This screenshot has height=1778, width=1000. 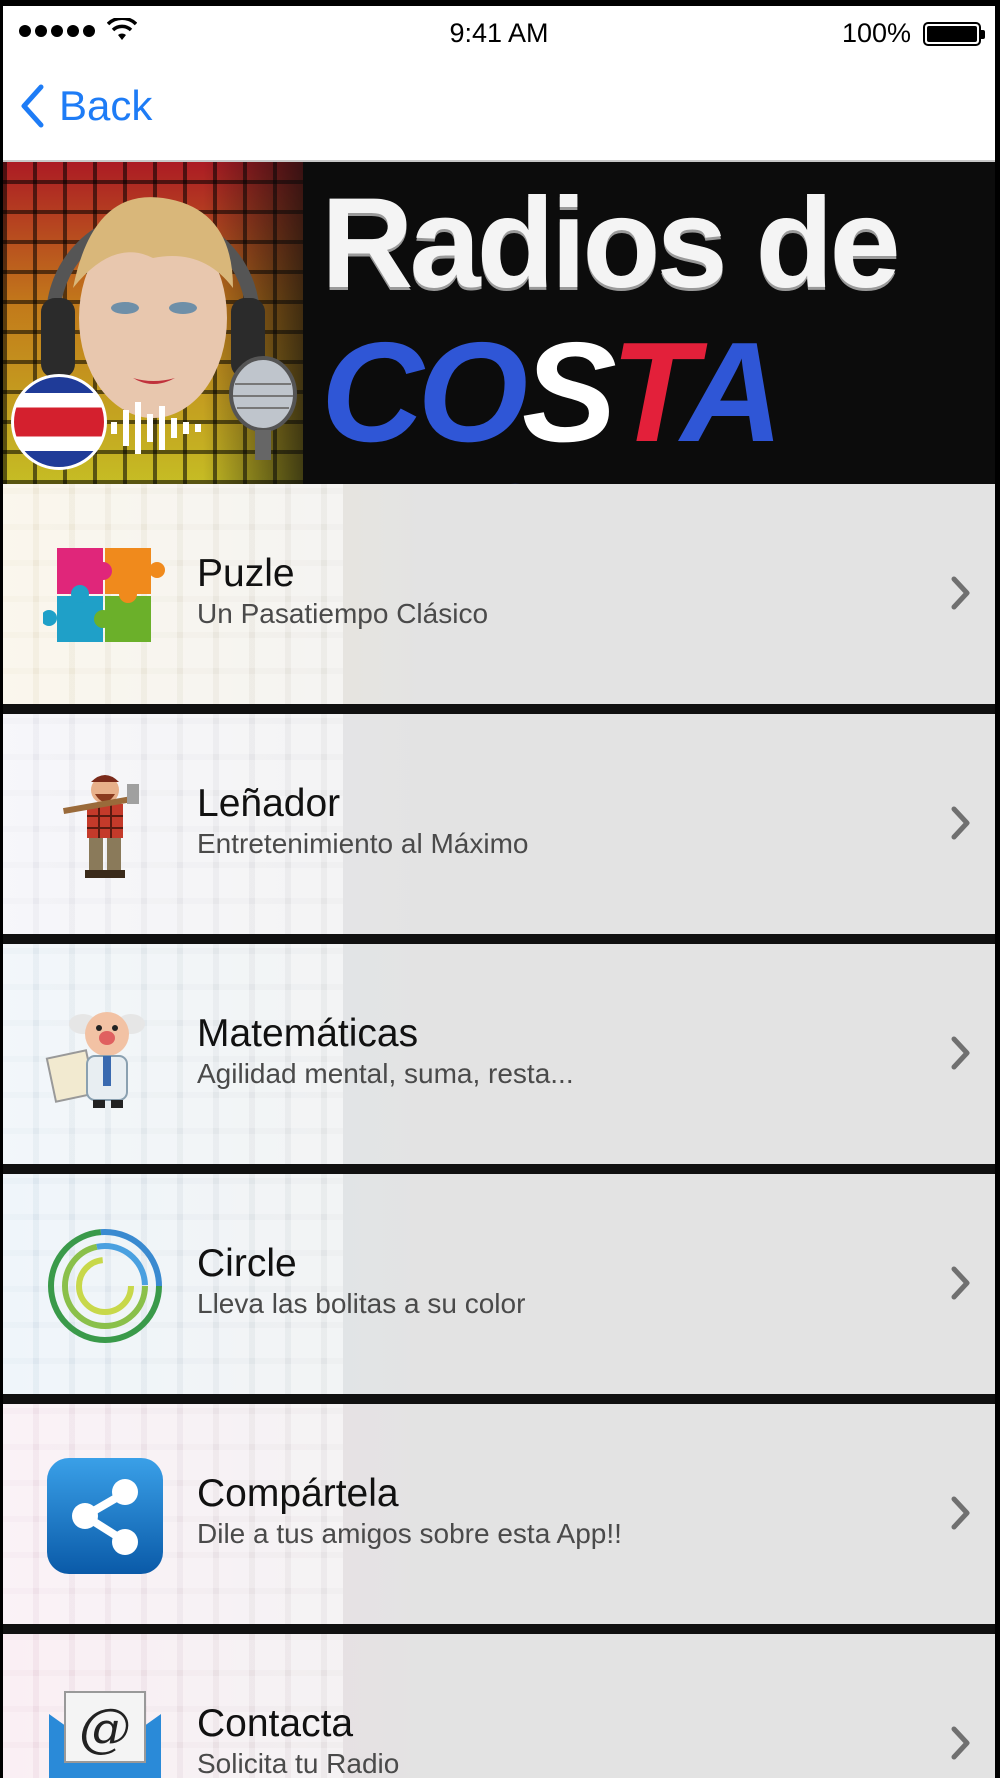 What do you see at coordinates (363, 843) in the screenshot?
I see `menu-item-subtitle: Entretenimiento al Máximo` at bounding box center [363, 843].